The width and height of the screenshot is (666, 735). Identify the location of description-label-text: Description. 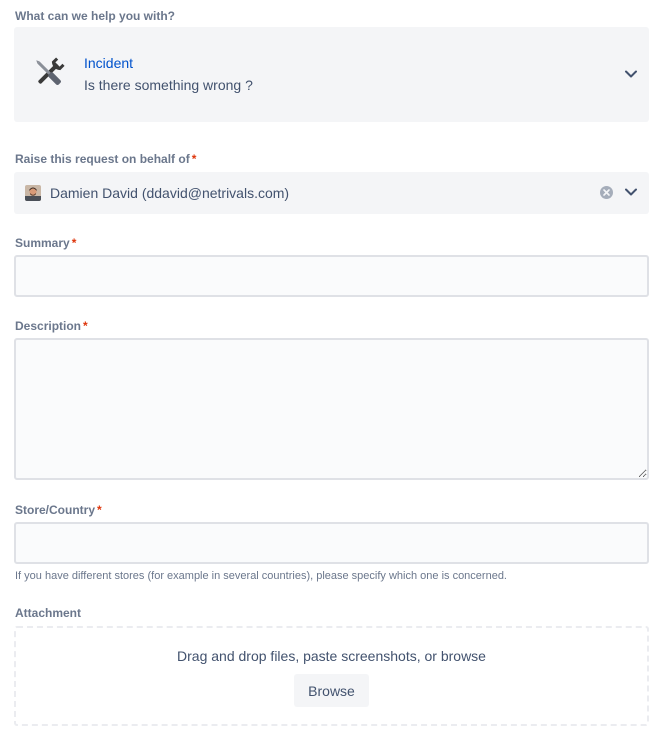
(48, 326).